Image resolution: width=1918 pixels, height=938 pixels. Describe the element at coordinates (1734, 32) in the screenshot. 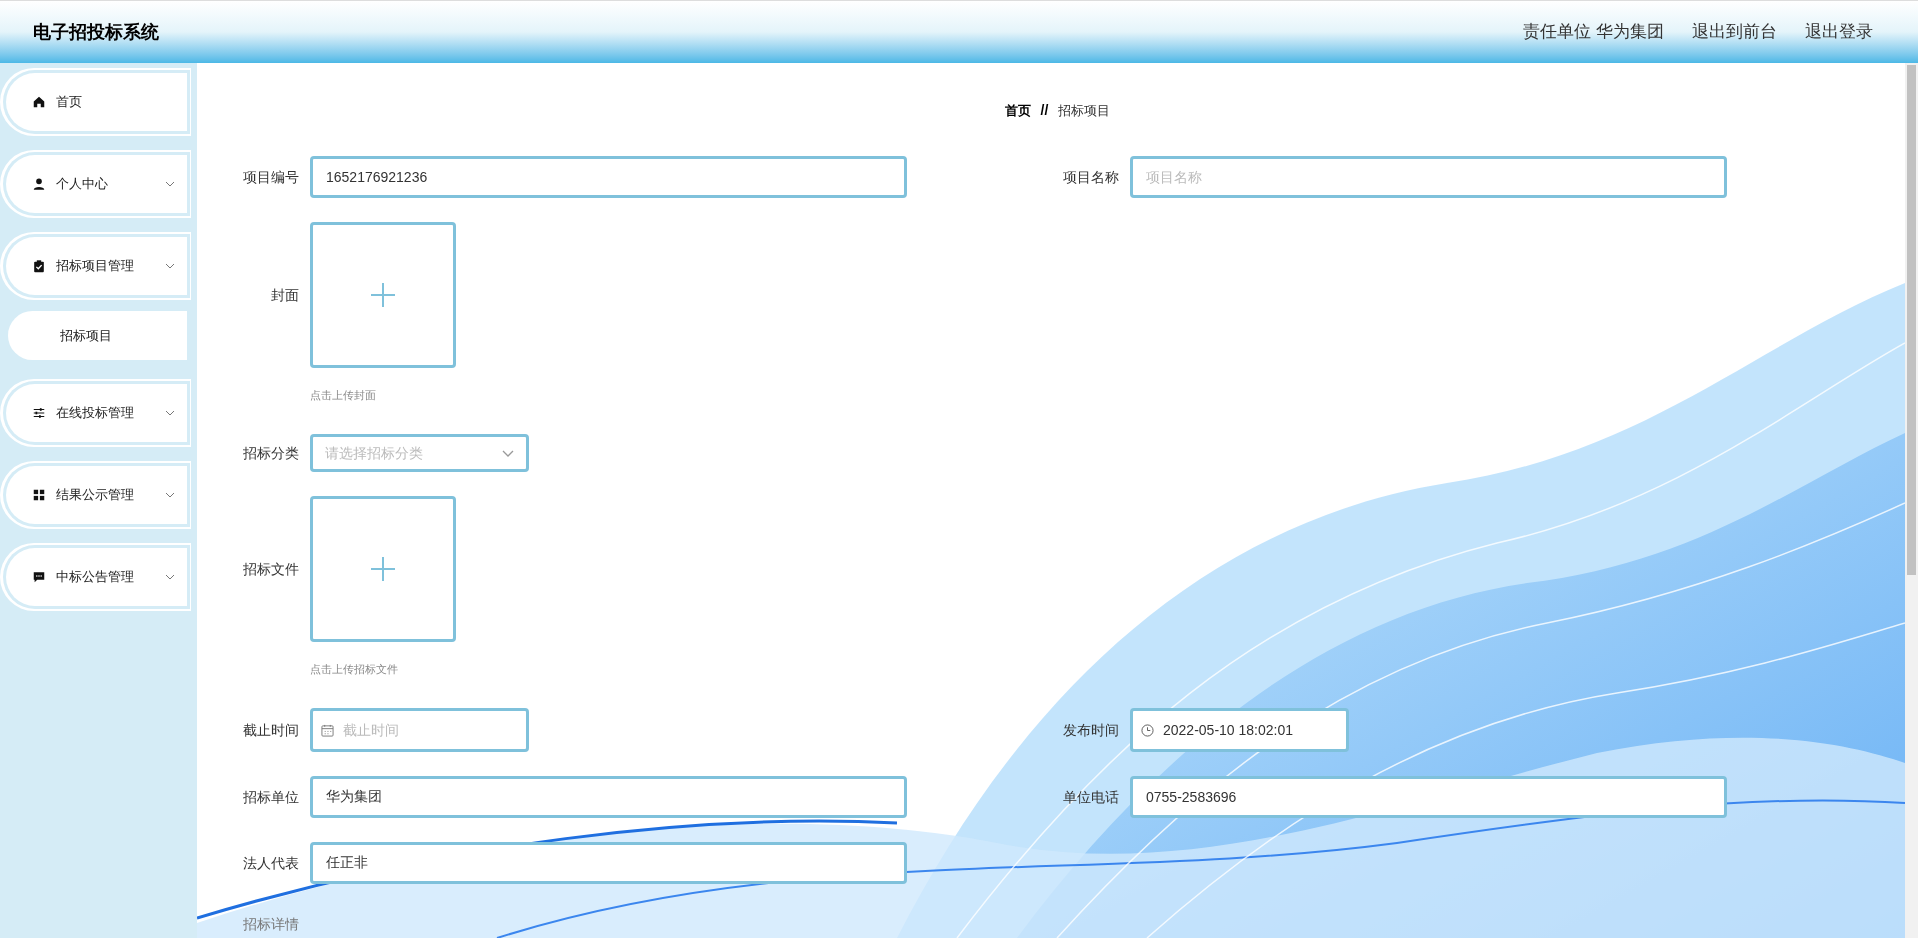

I see `header-link: 退出到前台` at that location.